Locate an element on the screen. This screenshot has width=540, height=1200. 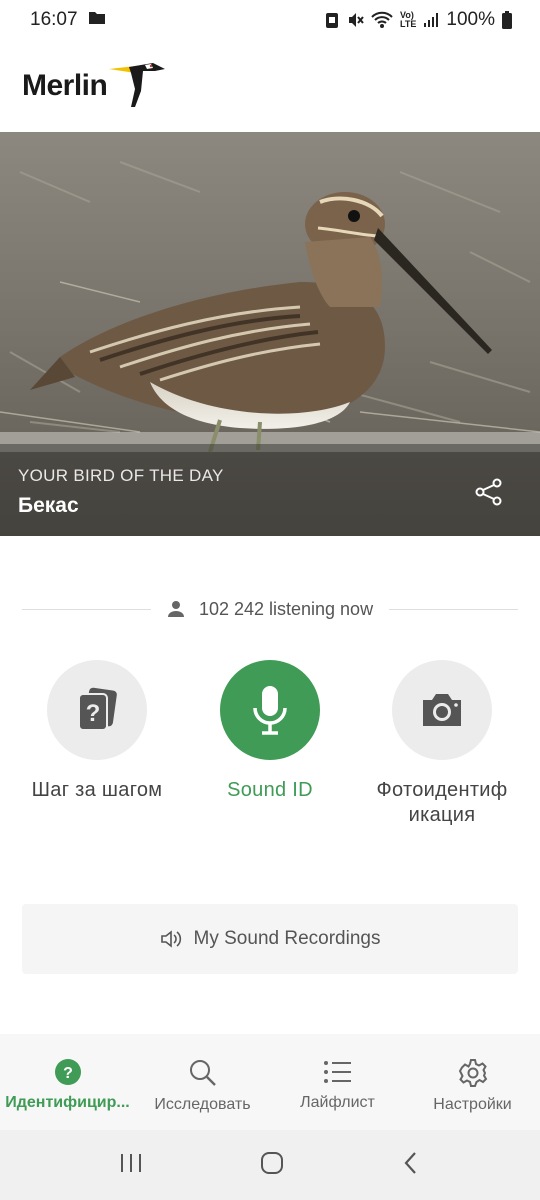
listening-count: 102 242 listening now is located at coordinates (286, 608).